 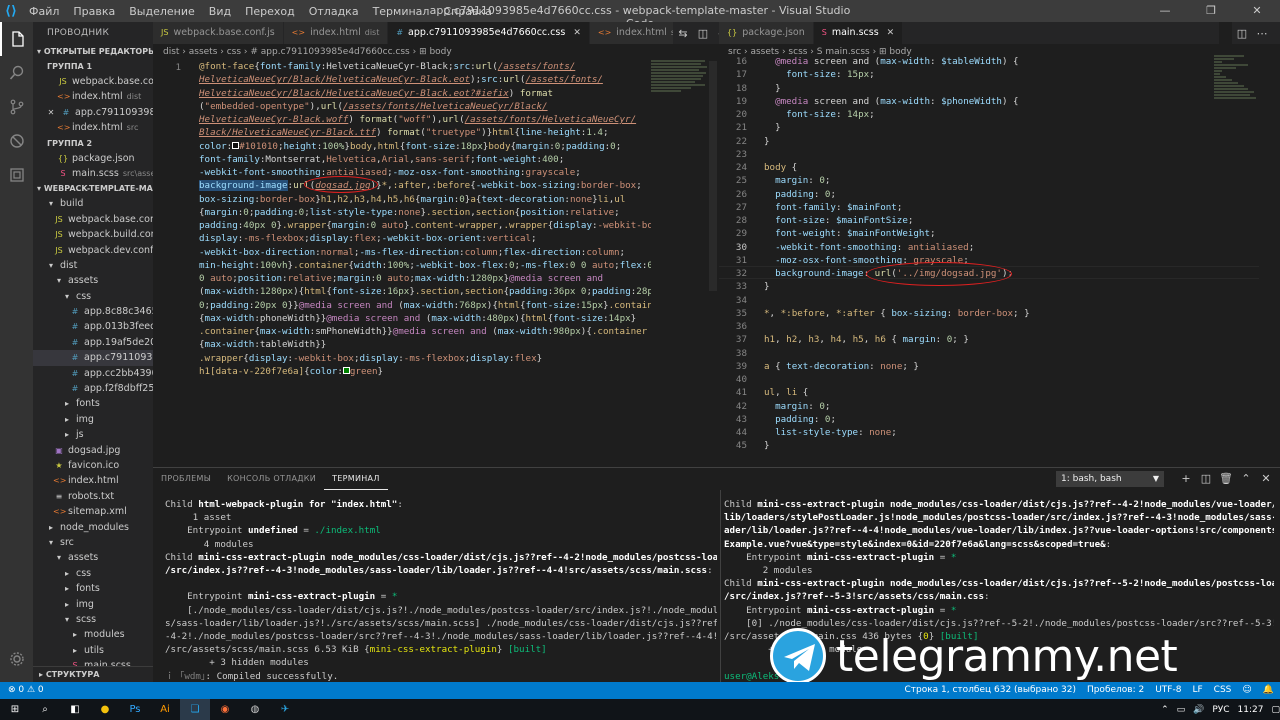 What do you see at coordinates (1251, 710) in the screenshot?
I see `tray-item: 11:27` at bounding box center [1251, 710].